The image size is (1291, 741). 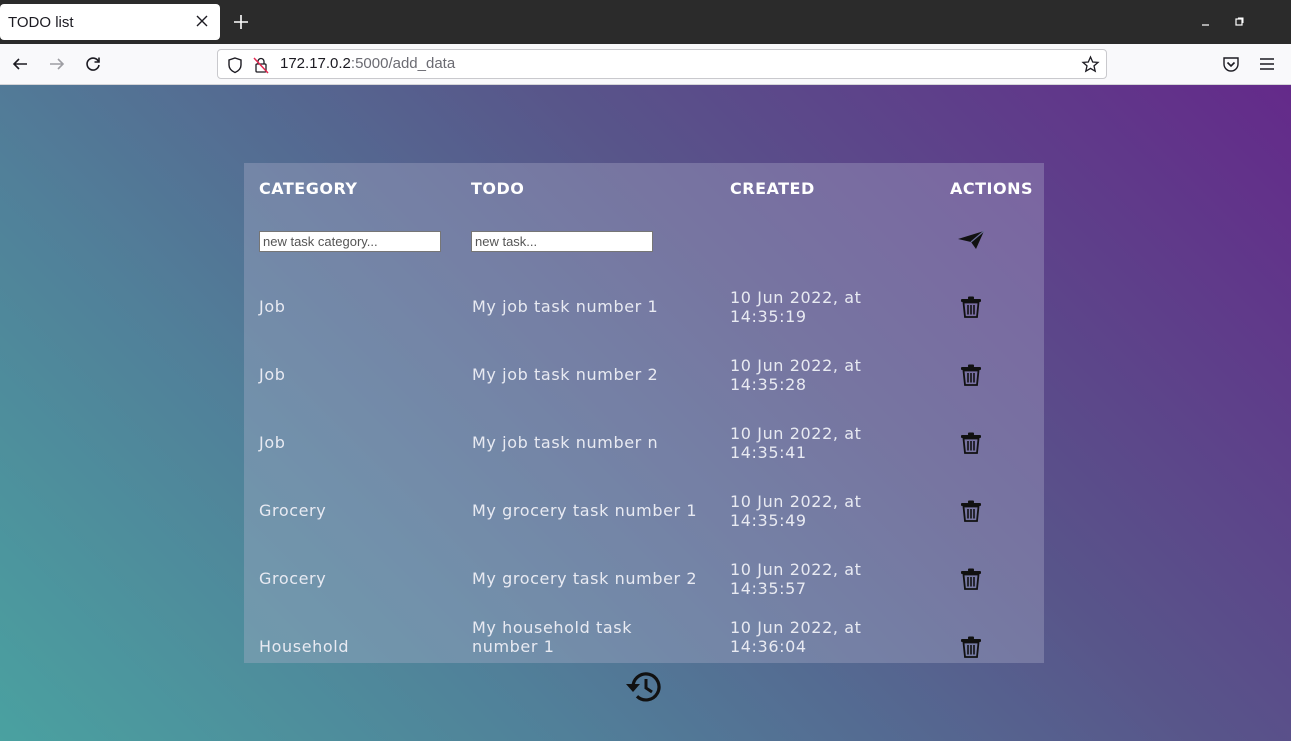 I want to click on plus-icon, so click(x=241, y=22).